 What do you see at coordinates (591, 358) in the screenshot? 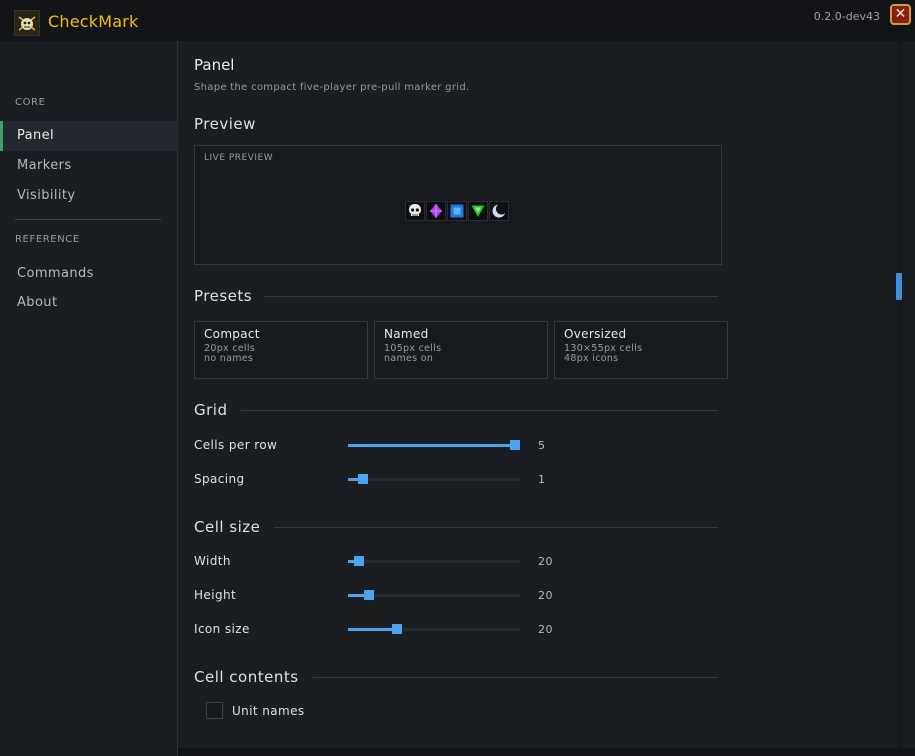
I see `preset-detail: 48px icons` at bounding box center [591, 358].